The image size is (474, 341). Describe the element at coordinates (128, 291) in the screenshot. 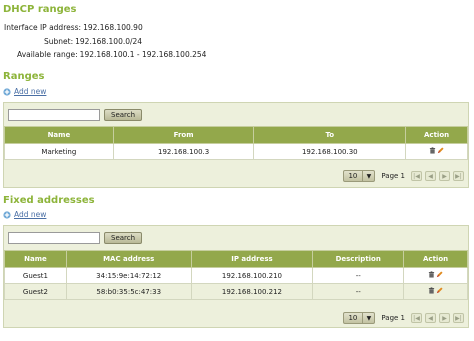

I see `fixed-mac: 58:b0:35:5c:47:33` at that location.